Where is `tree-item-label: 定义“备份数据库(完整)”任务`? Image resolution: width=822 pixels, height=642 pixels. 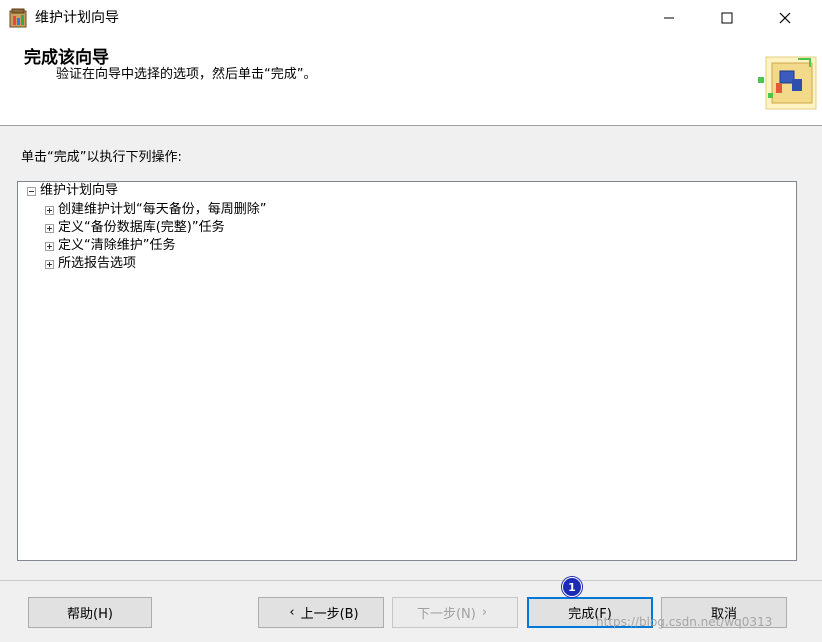
tree-item-label: 定义“备份数据库(完整)”任务 is located at coordinates (141, 227).